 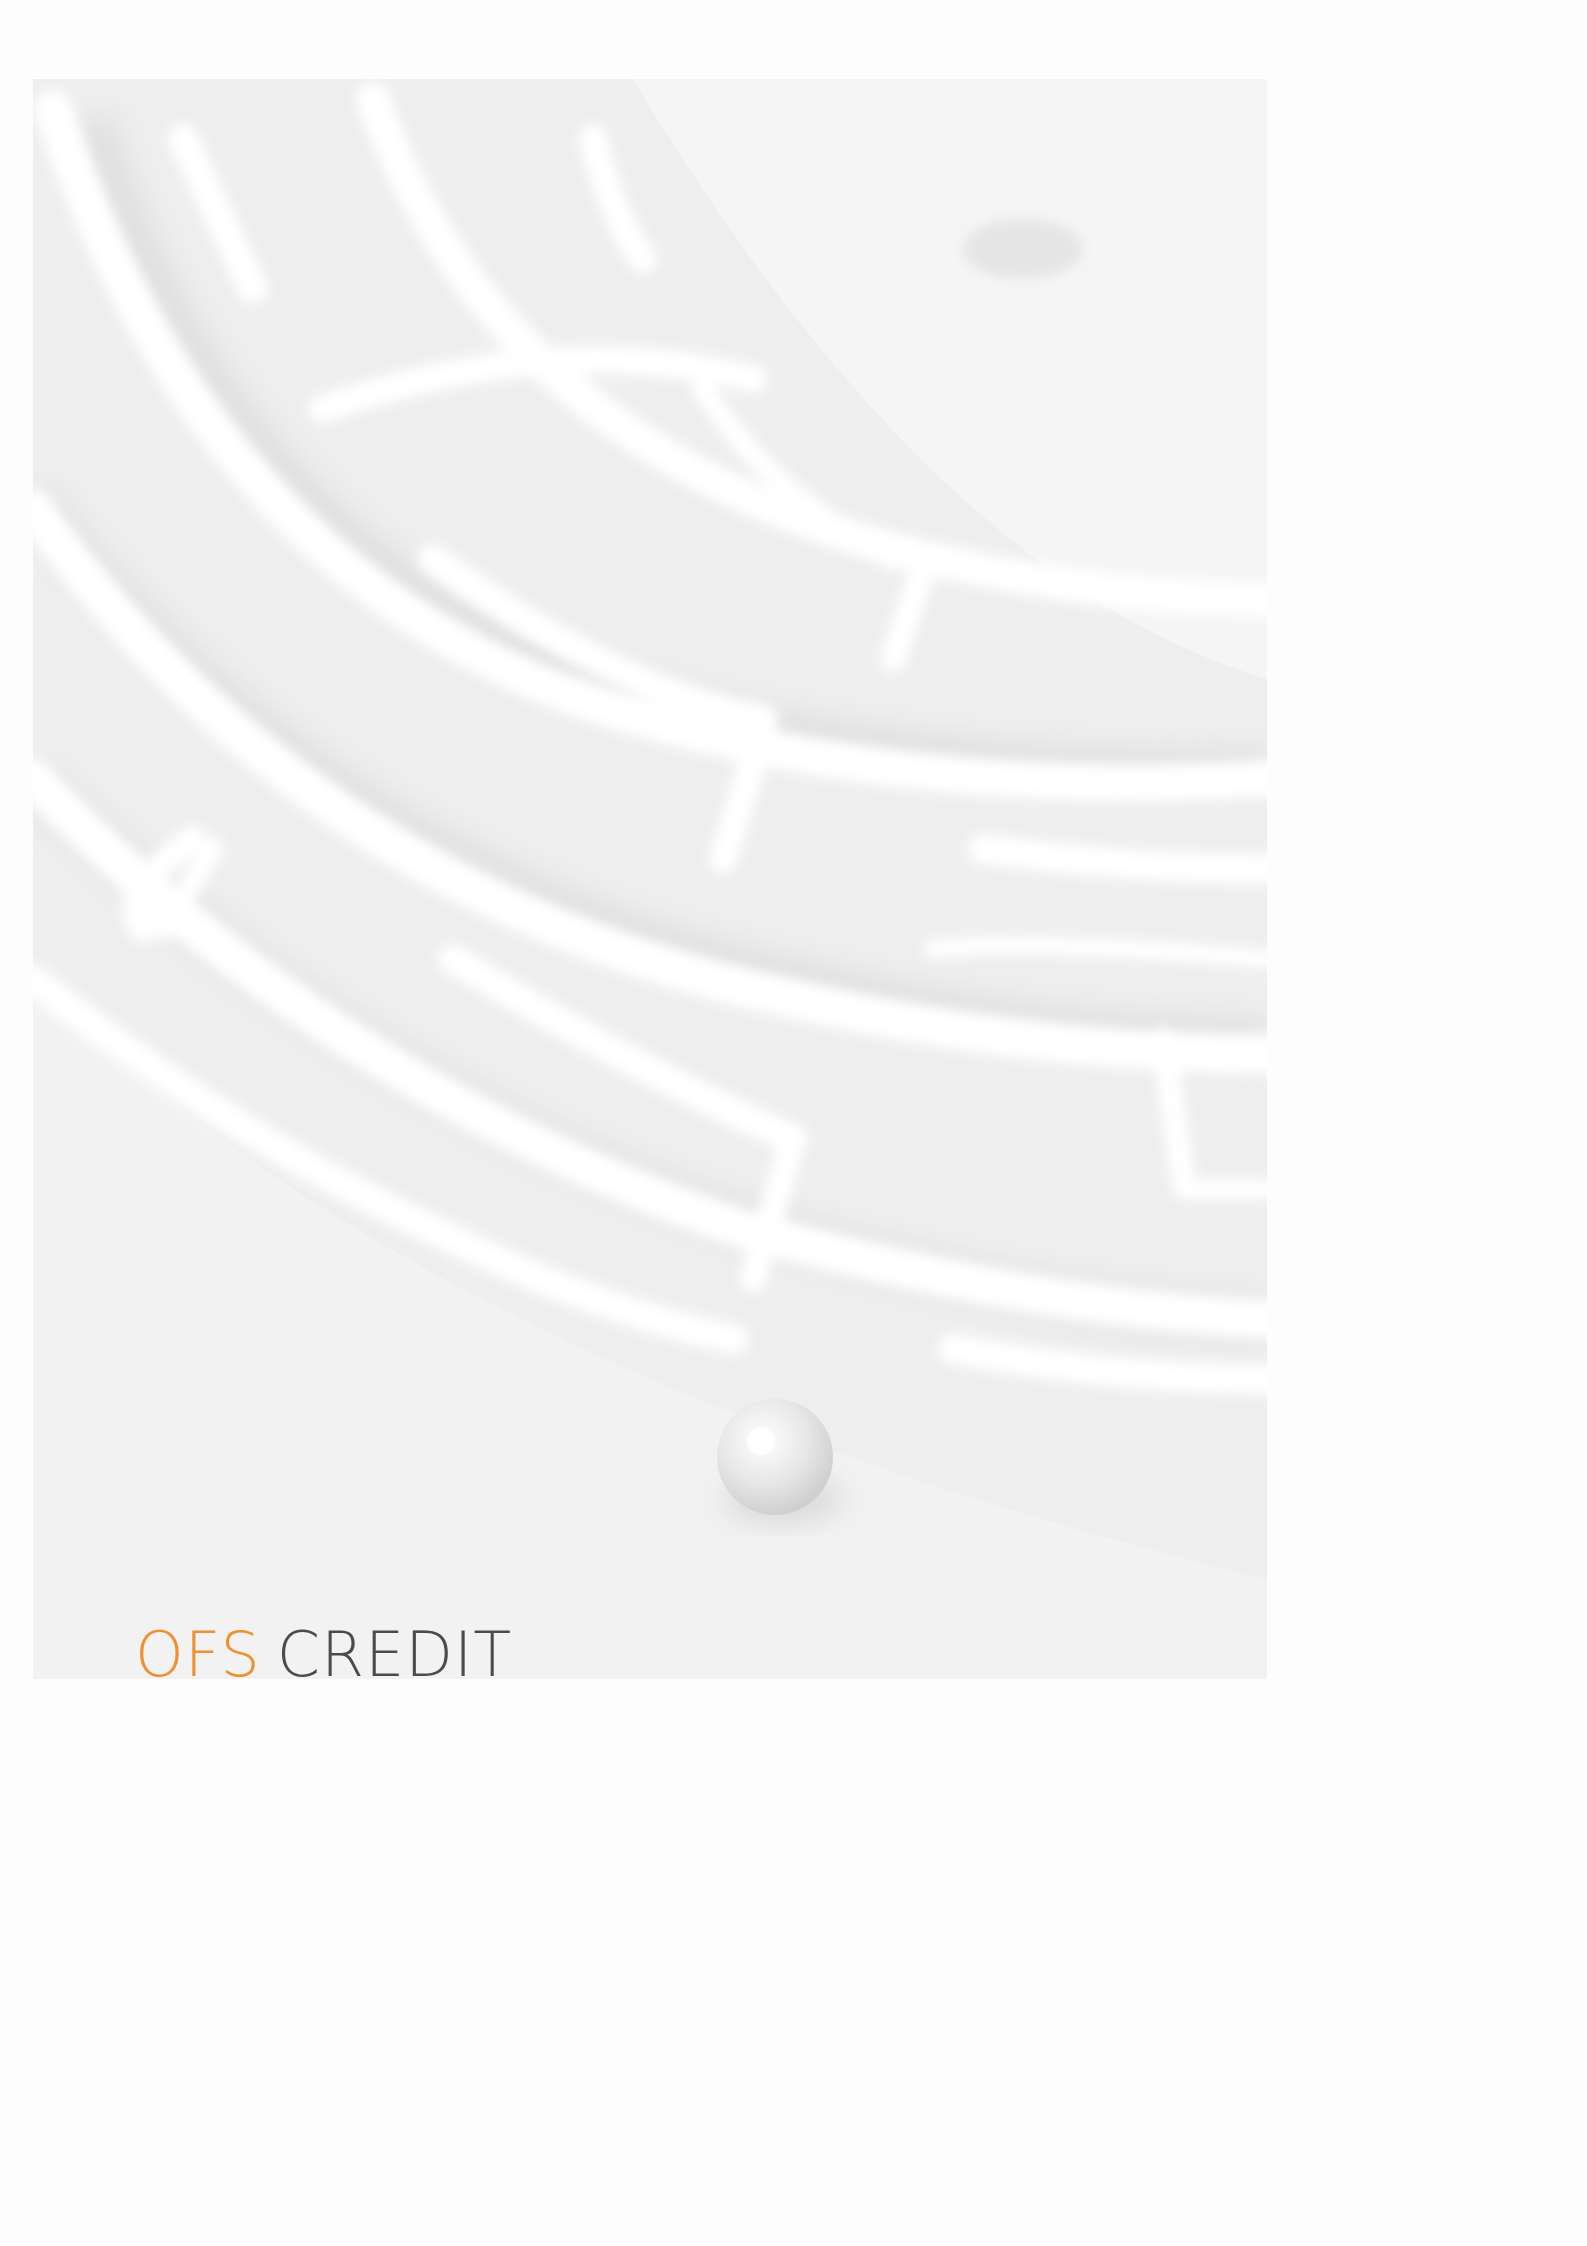 What do you see at coordinates (198, 1649) in the screenshot?
I see `logo-ofs-text: OFS` at bounding box center [198, 1649].